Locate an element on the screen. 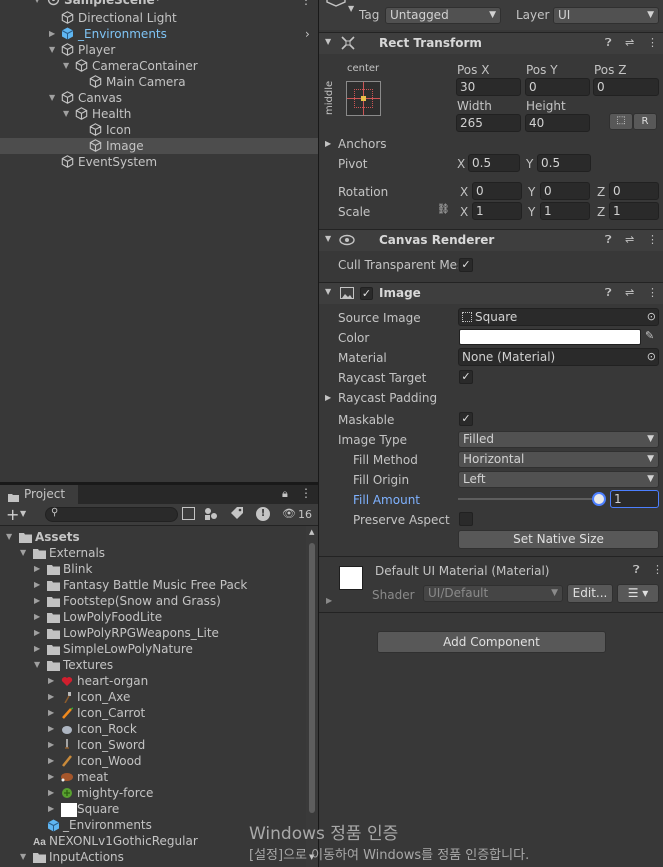 The image size is (663, 867). project-asset-item: ▶ Icon_Rock is located at coordinates (153, 729).